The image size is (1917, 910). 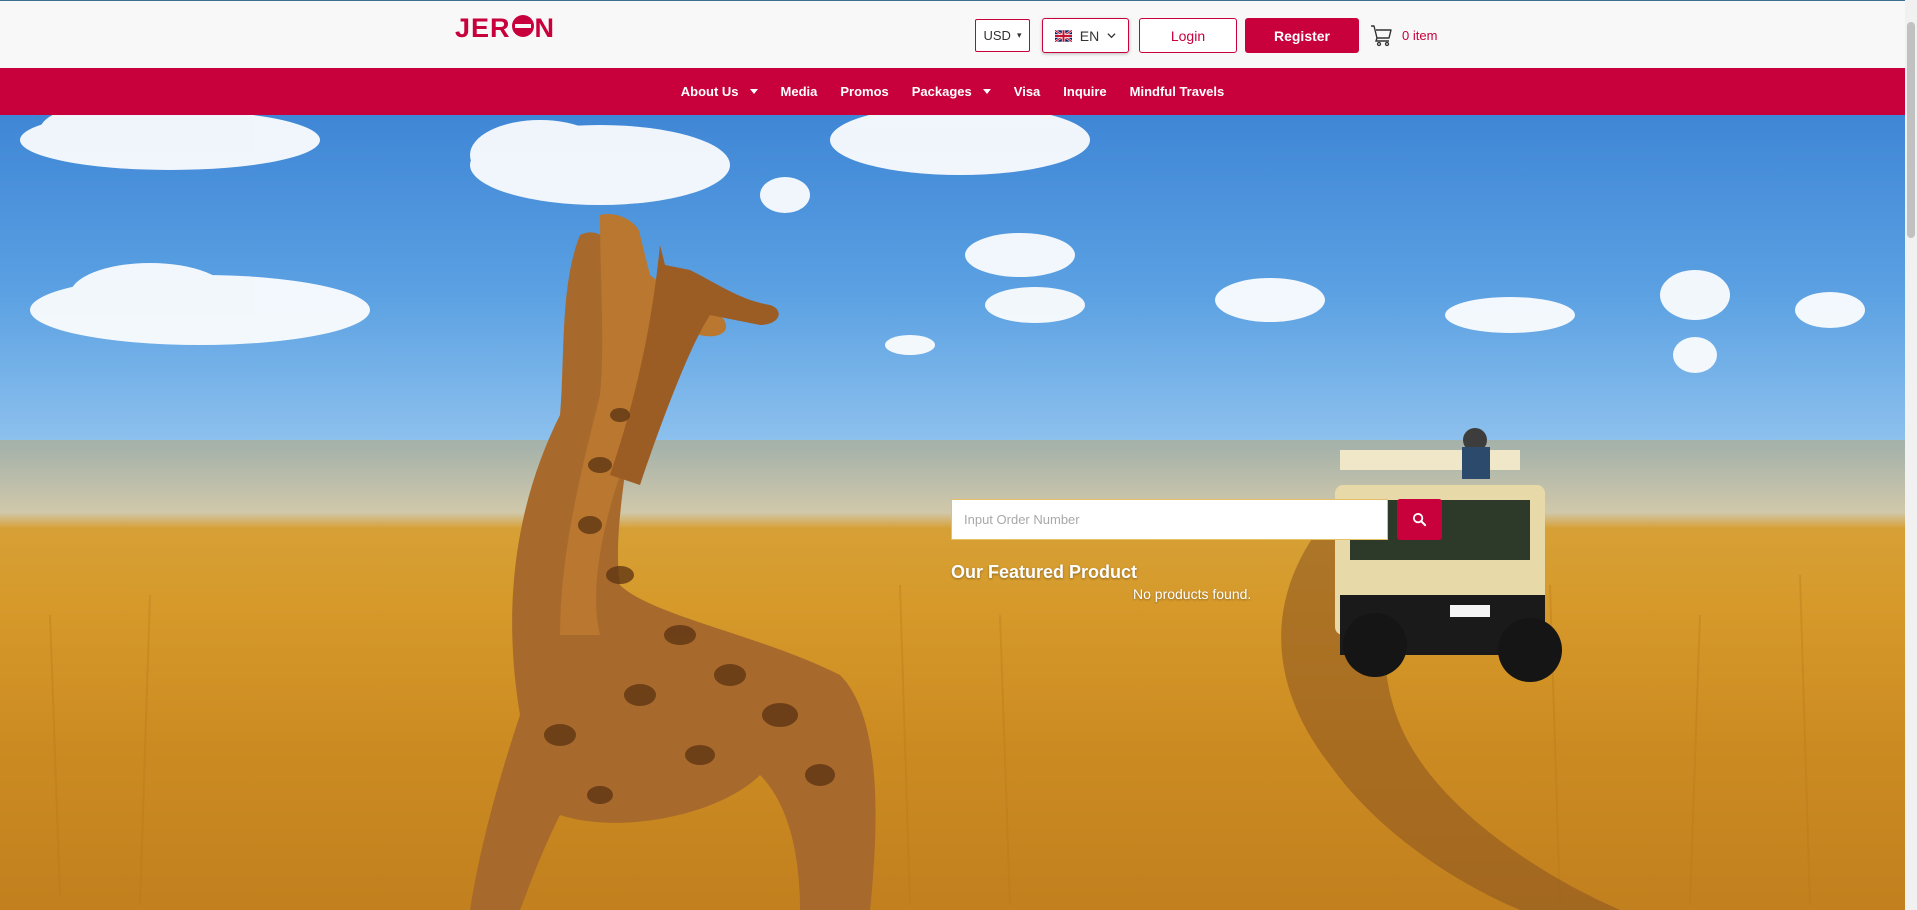 What do you see at coordinates (1169, 519) in the screenshot?
I see `order-number-input` at bounding box center [1169, 519].